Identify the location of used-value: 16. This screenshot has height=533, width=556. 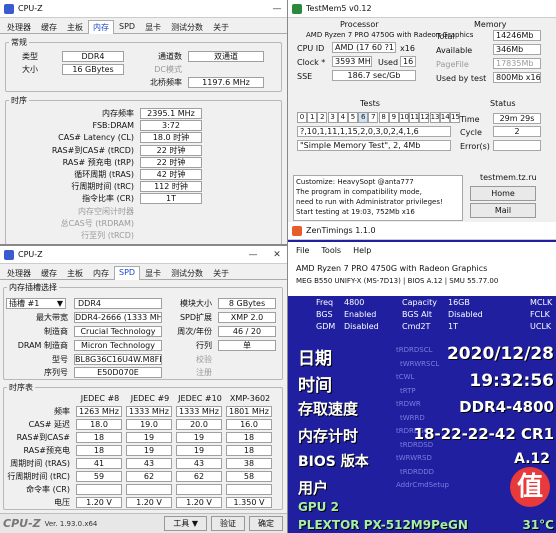
(408, 61).